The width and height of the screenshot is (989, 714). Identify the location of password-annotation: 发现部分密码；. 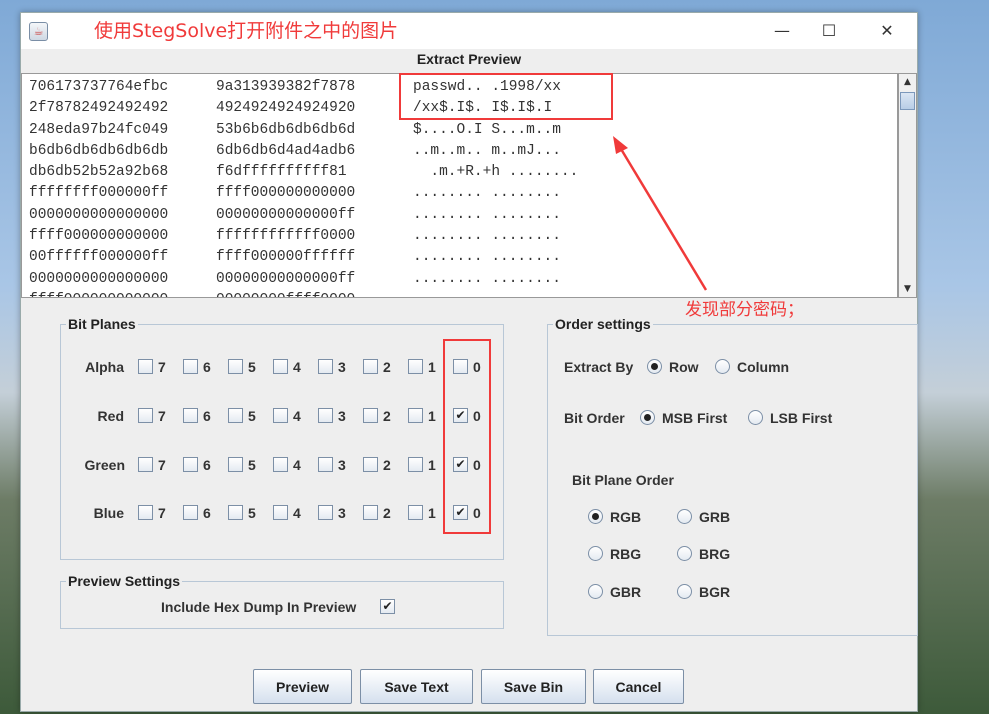
(744, 310).